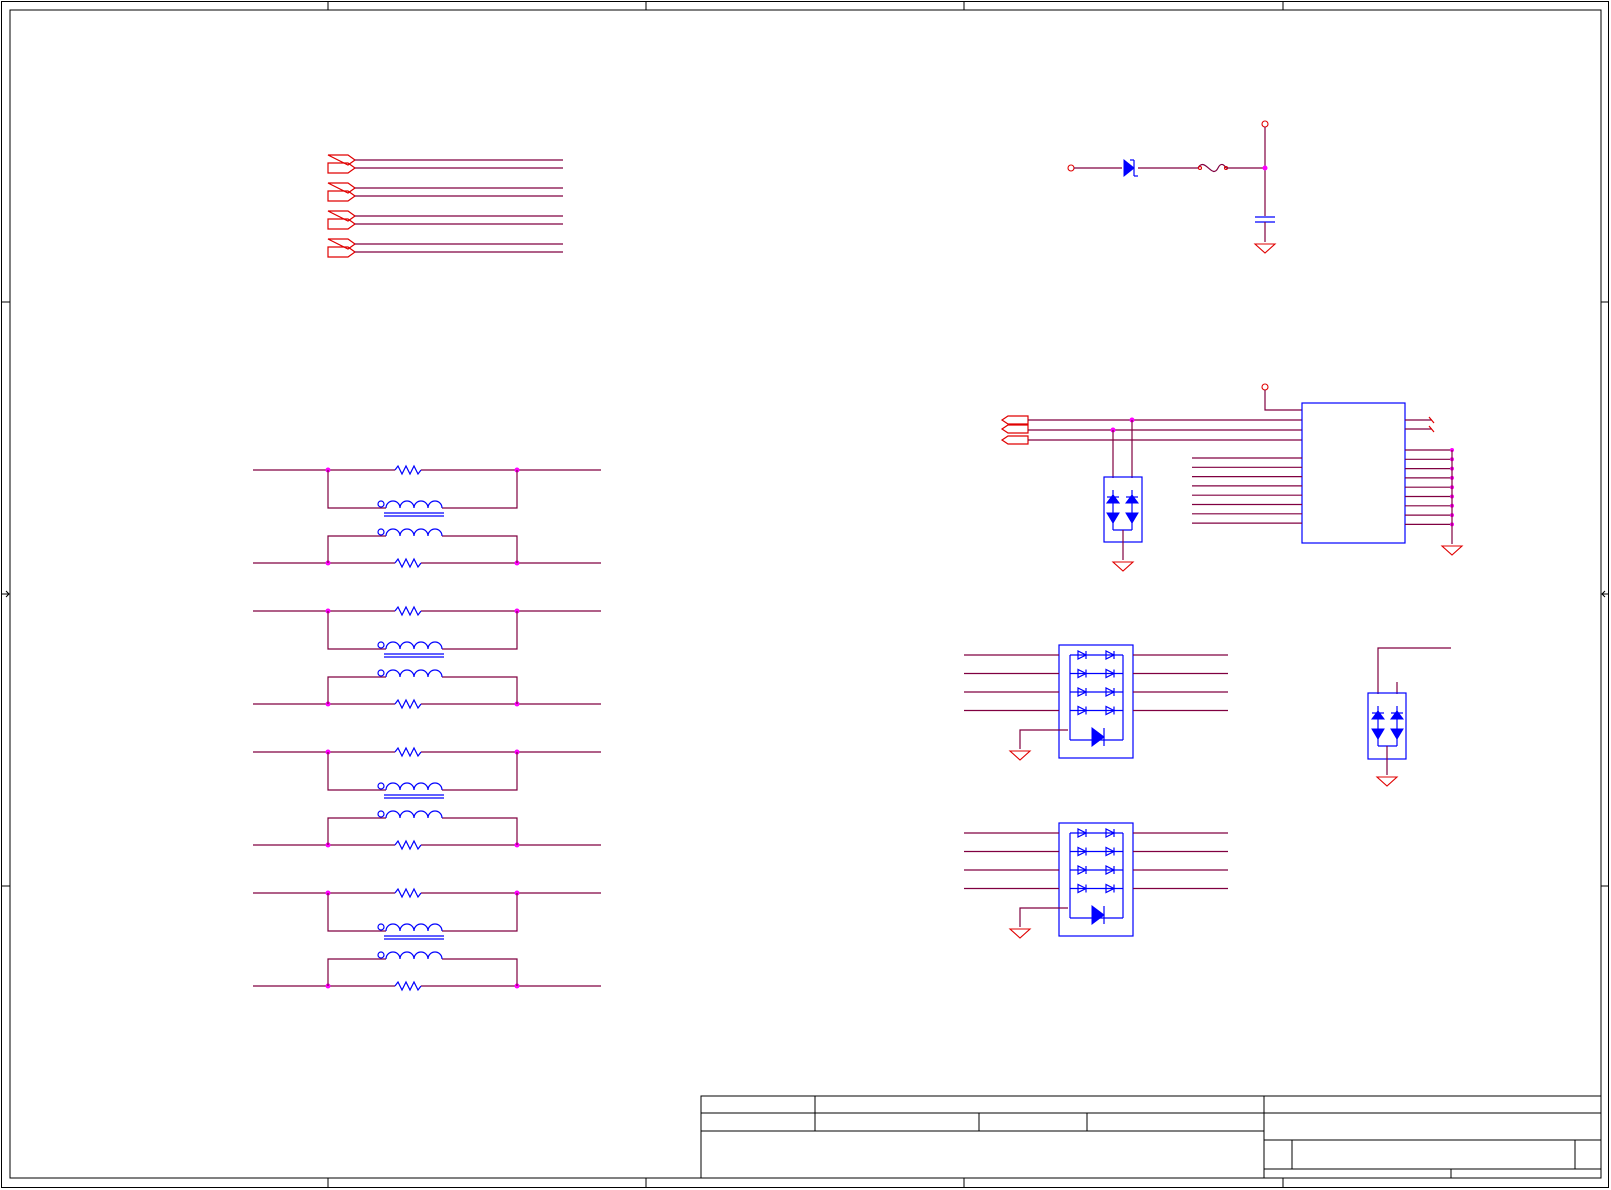  I want to click on interface-ic, so click(1353, 473).